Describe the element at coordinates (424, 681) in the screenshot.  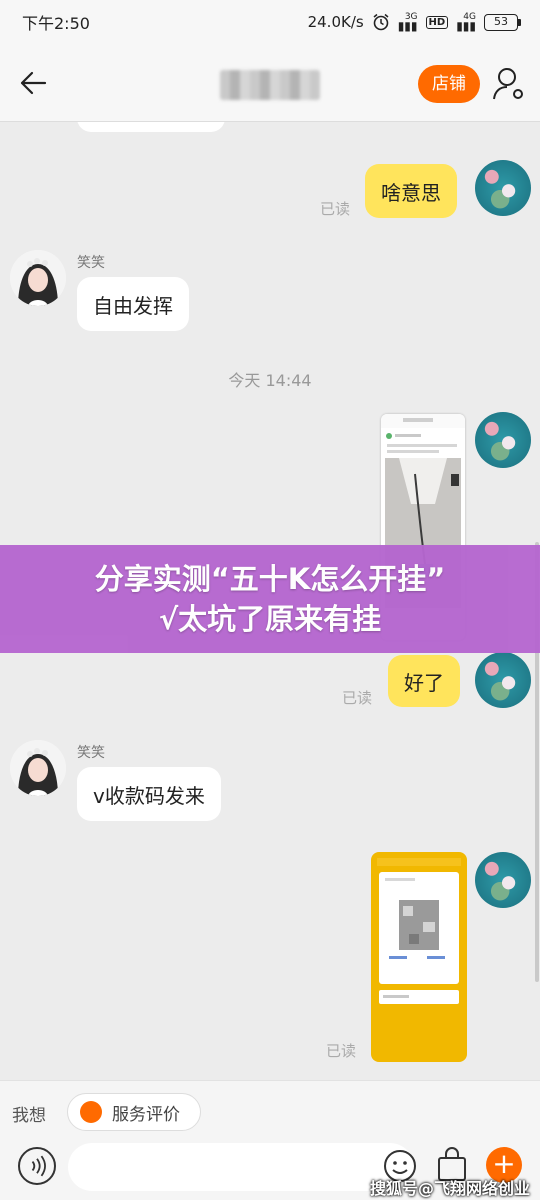
I see `message-bubble-outgoing: 好了` at that location.